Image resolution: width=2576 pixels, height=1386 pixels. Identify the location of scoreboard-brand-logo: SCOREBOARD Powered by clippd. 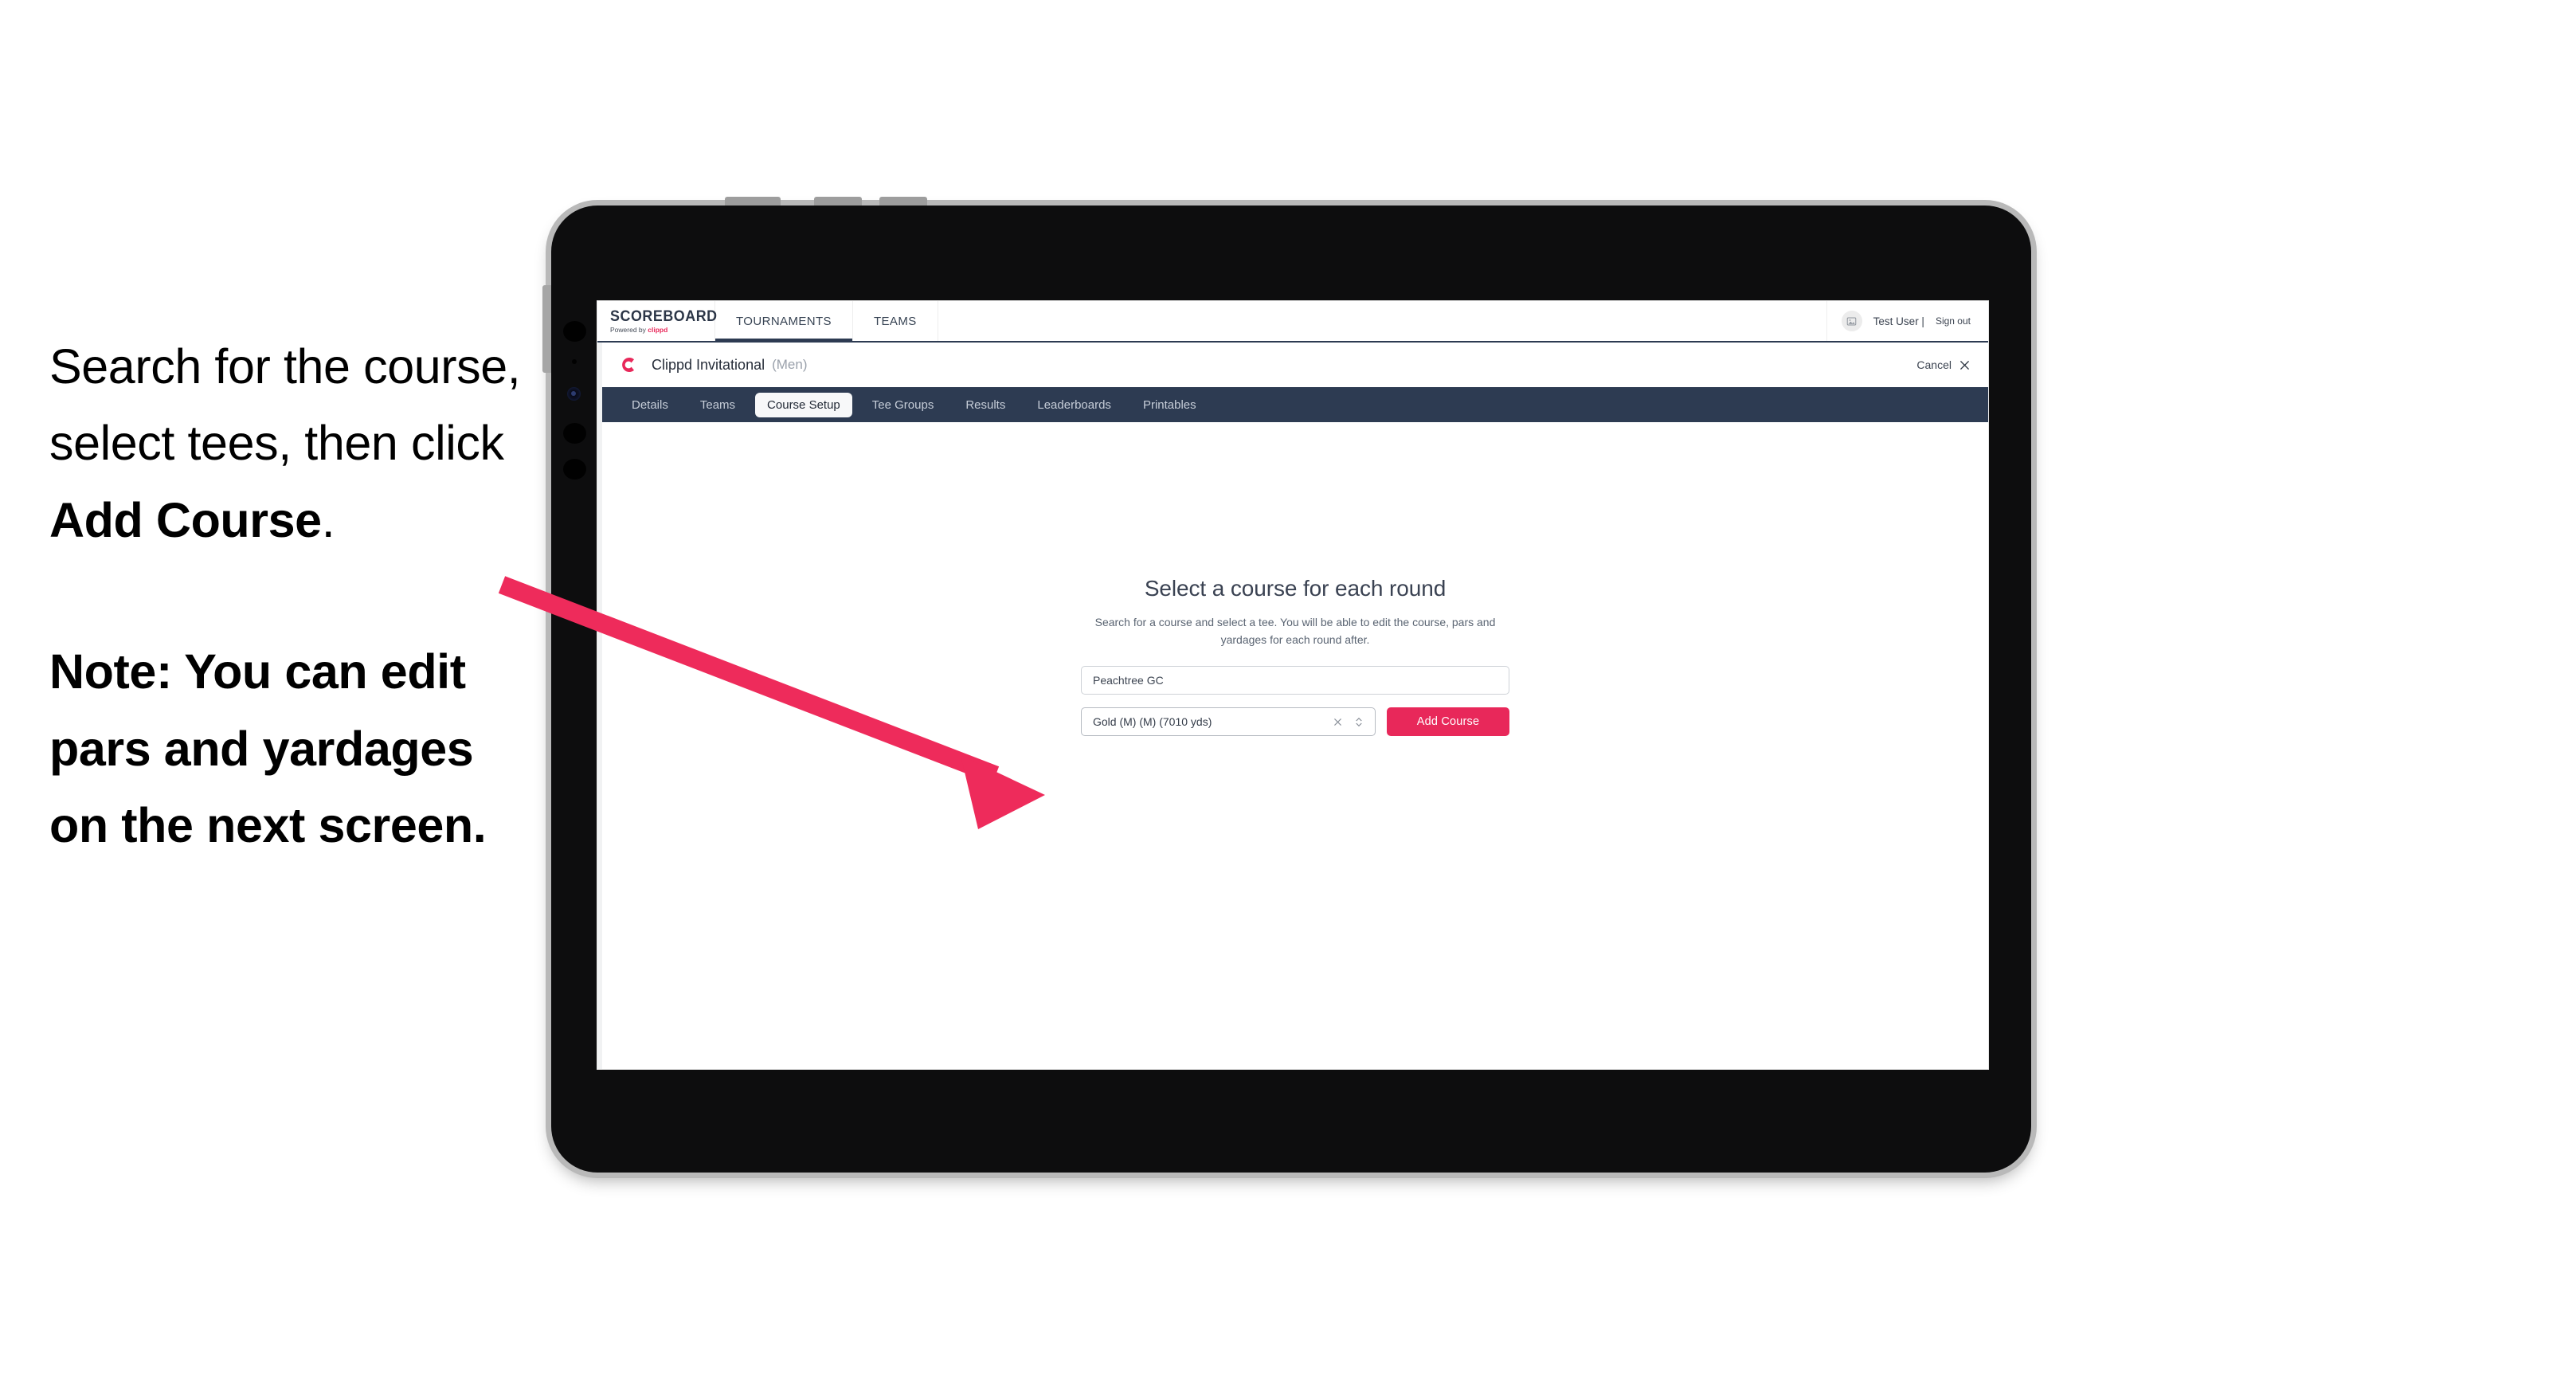
(657, 321).